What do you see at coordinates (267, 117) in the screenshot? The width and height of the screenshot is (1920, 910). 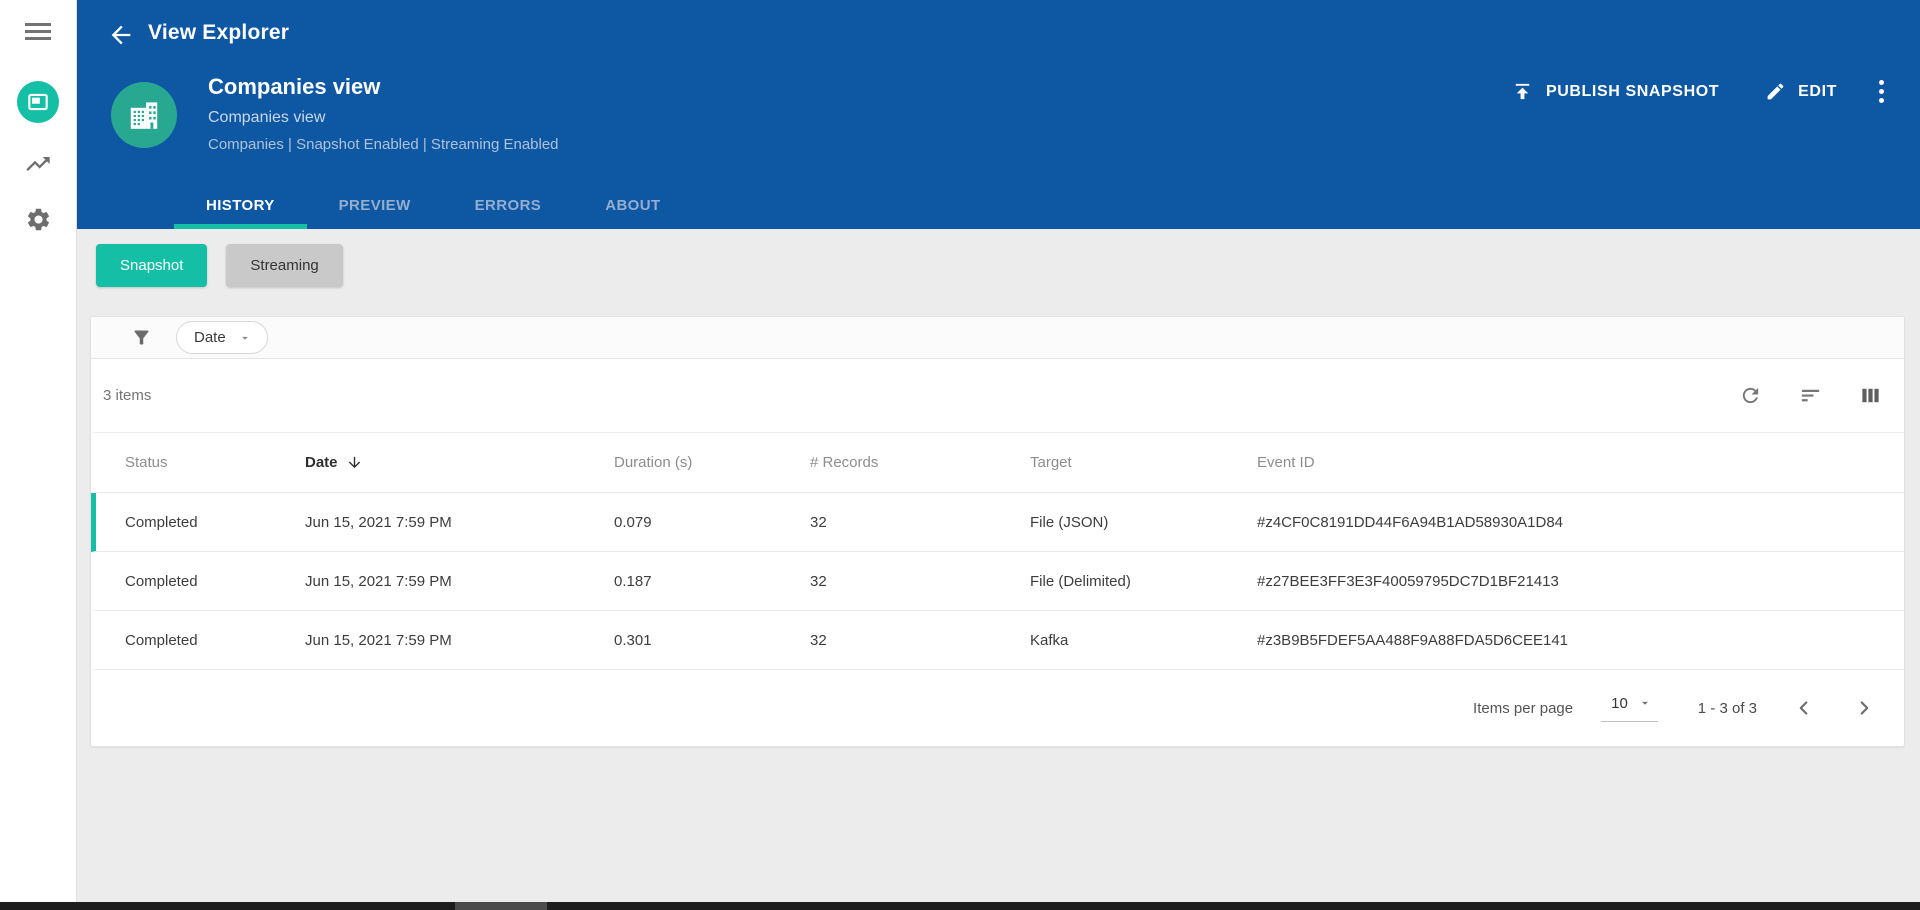 I see `view-subtitle: Companies view` at bounding box center [267, 117].